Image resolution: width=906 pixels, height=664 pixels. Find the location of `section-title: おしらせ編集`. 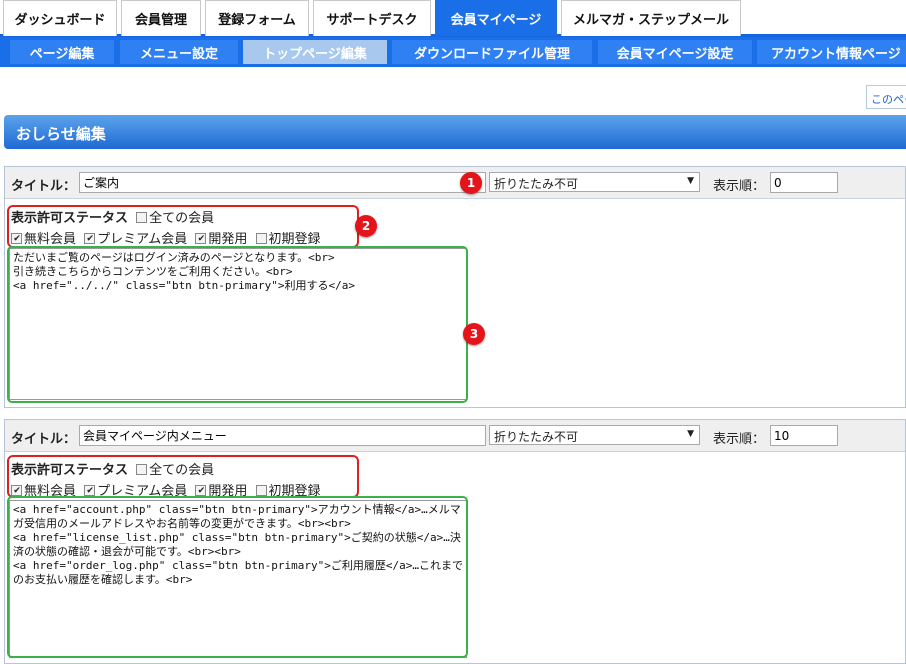

section-title: おしらせ編集 is located at coordinates (455, 132).